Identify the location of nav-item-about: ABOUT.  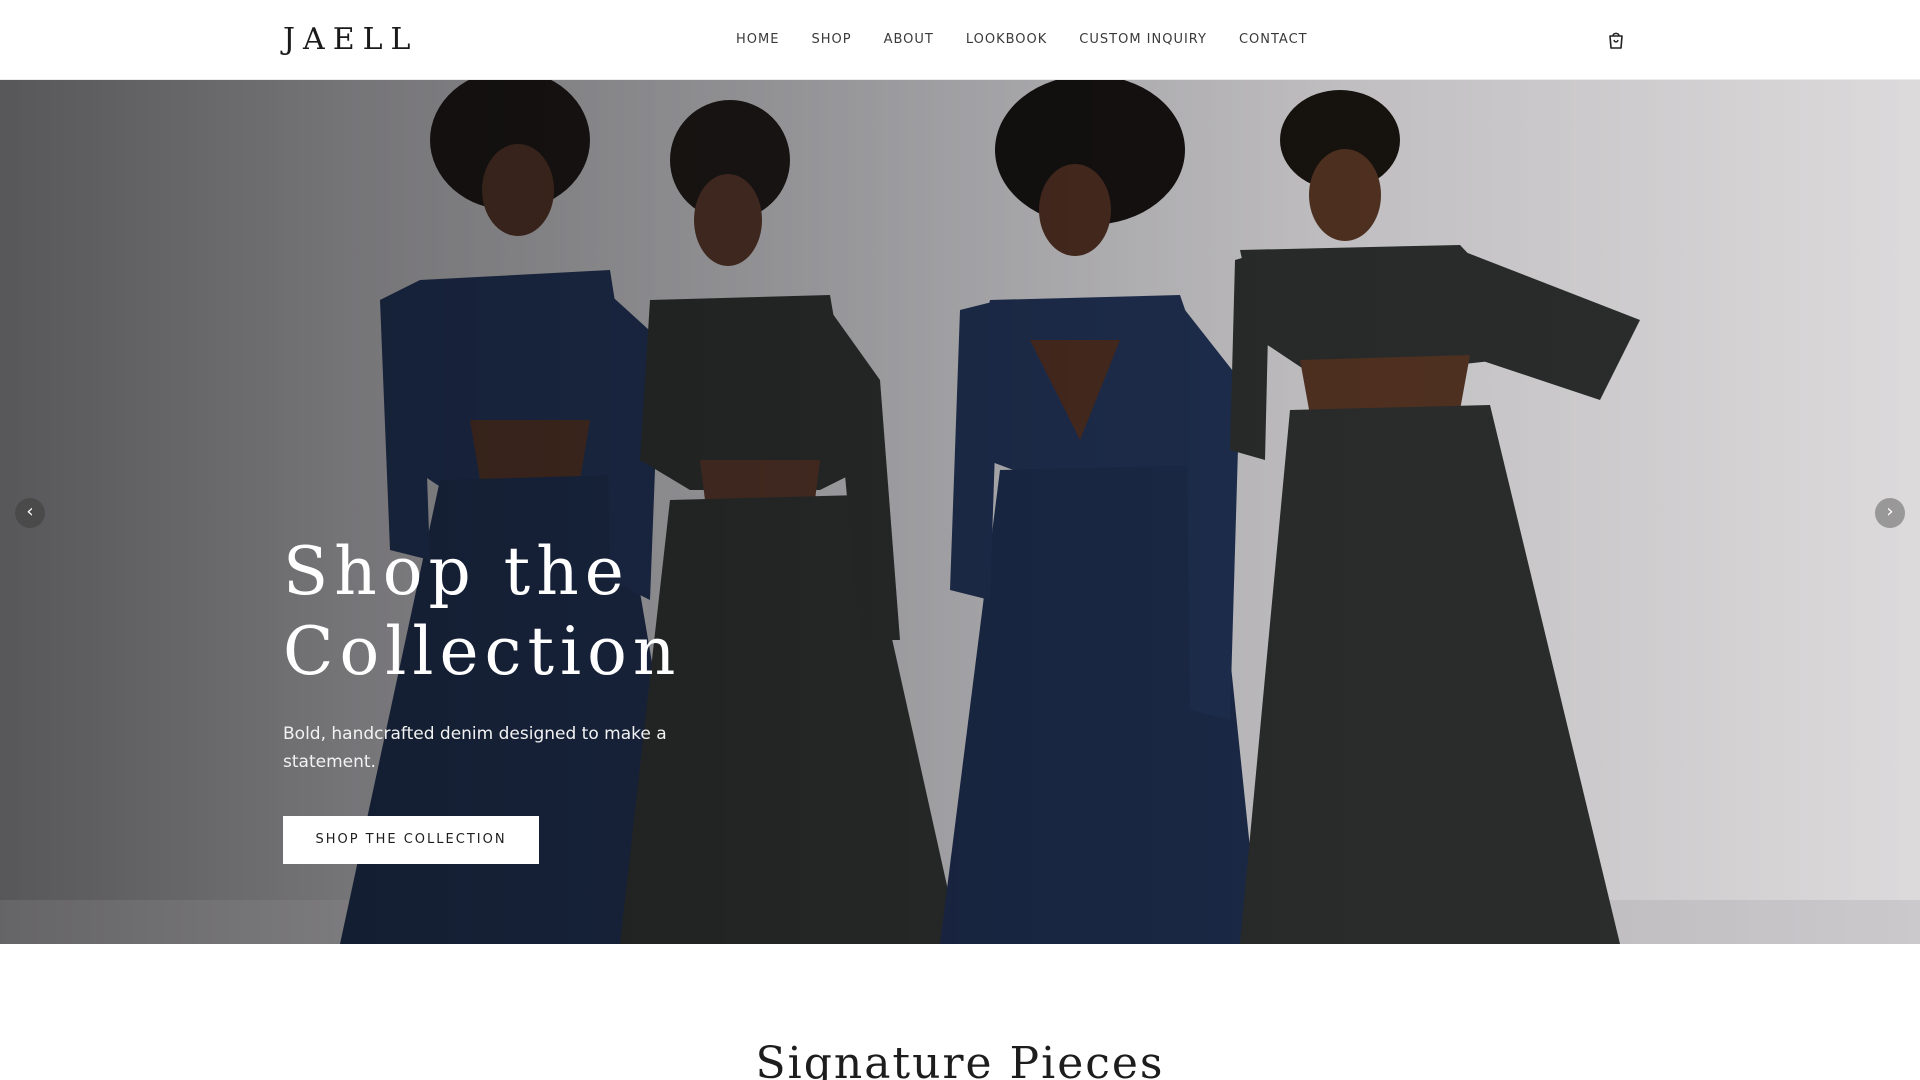
(909, 40).